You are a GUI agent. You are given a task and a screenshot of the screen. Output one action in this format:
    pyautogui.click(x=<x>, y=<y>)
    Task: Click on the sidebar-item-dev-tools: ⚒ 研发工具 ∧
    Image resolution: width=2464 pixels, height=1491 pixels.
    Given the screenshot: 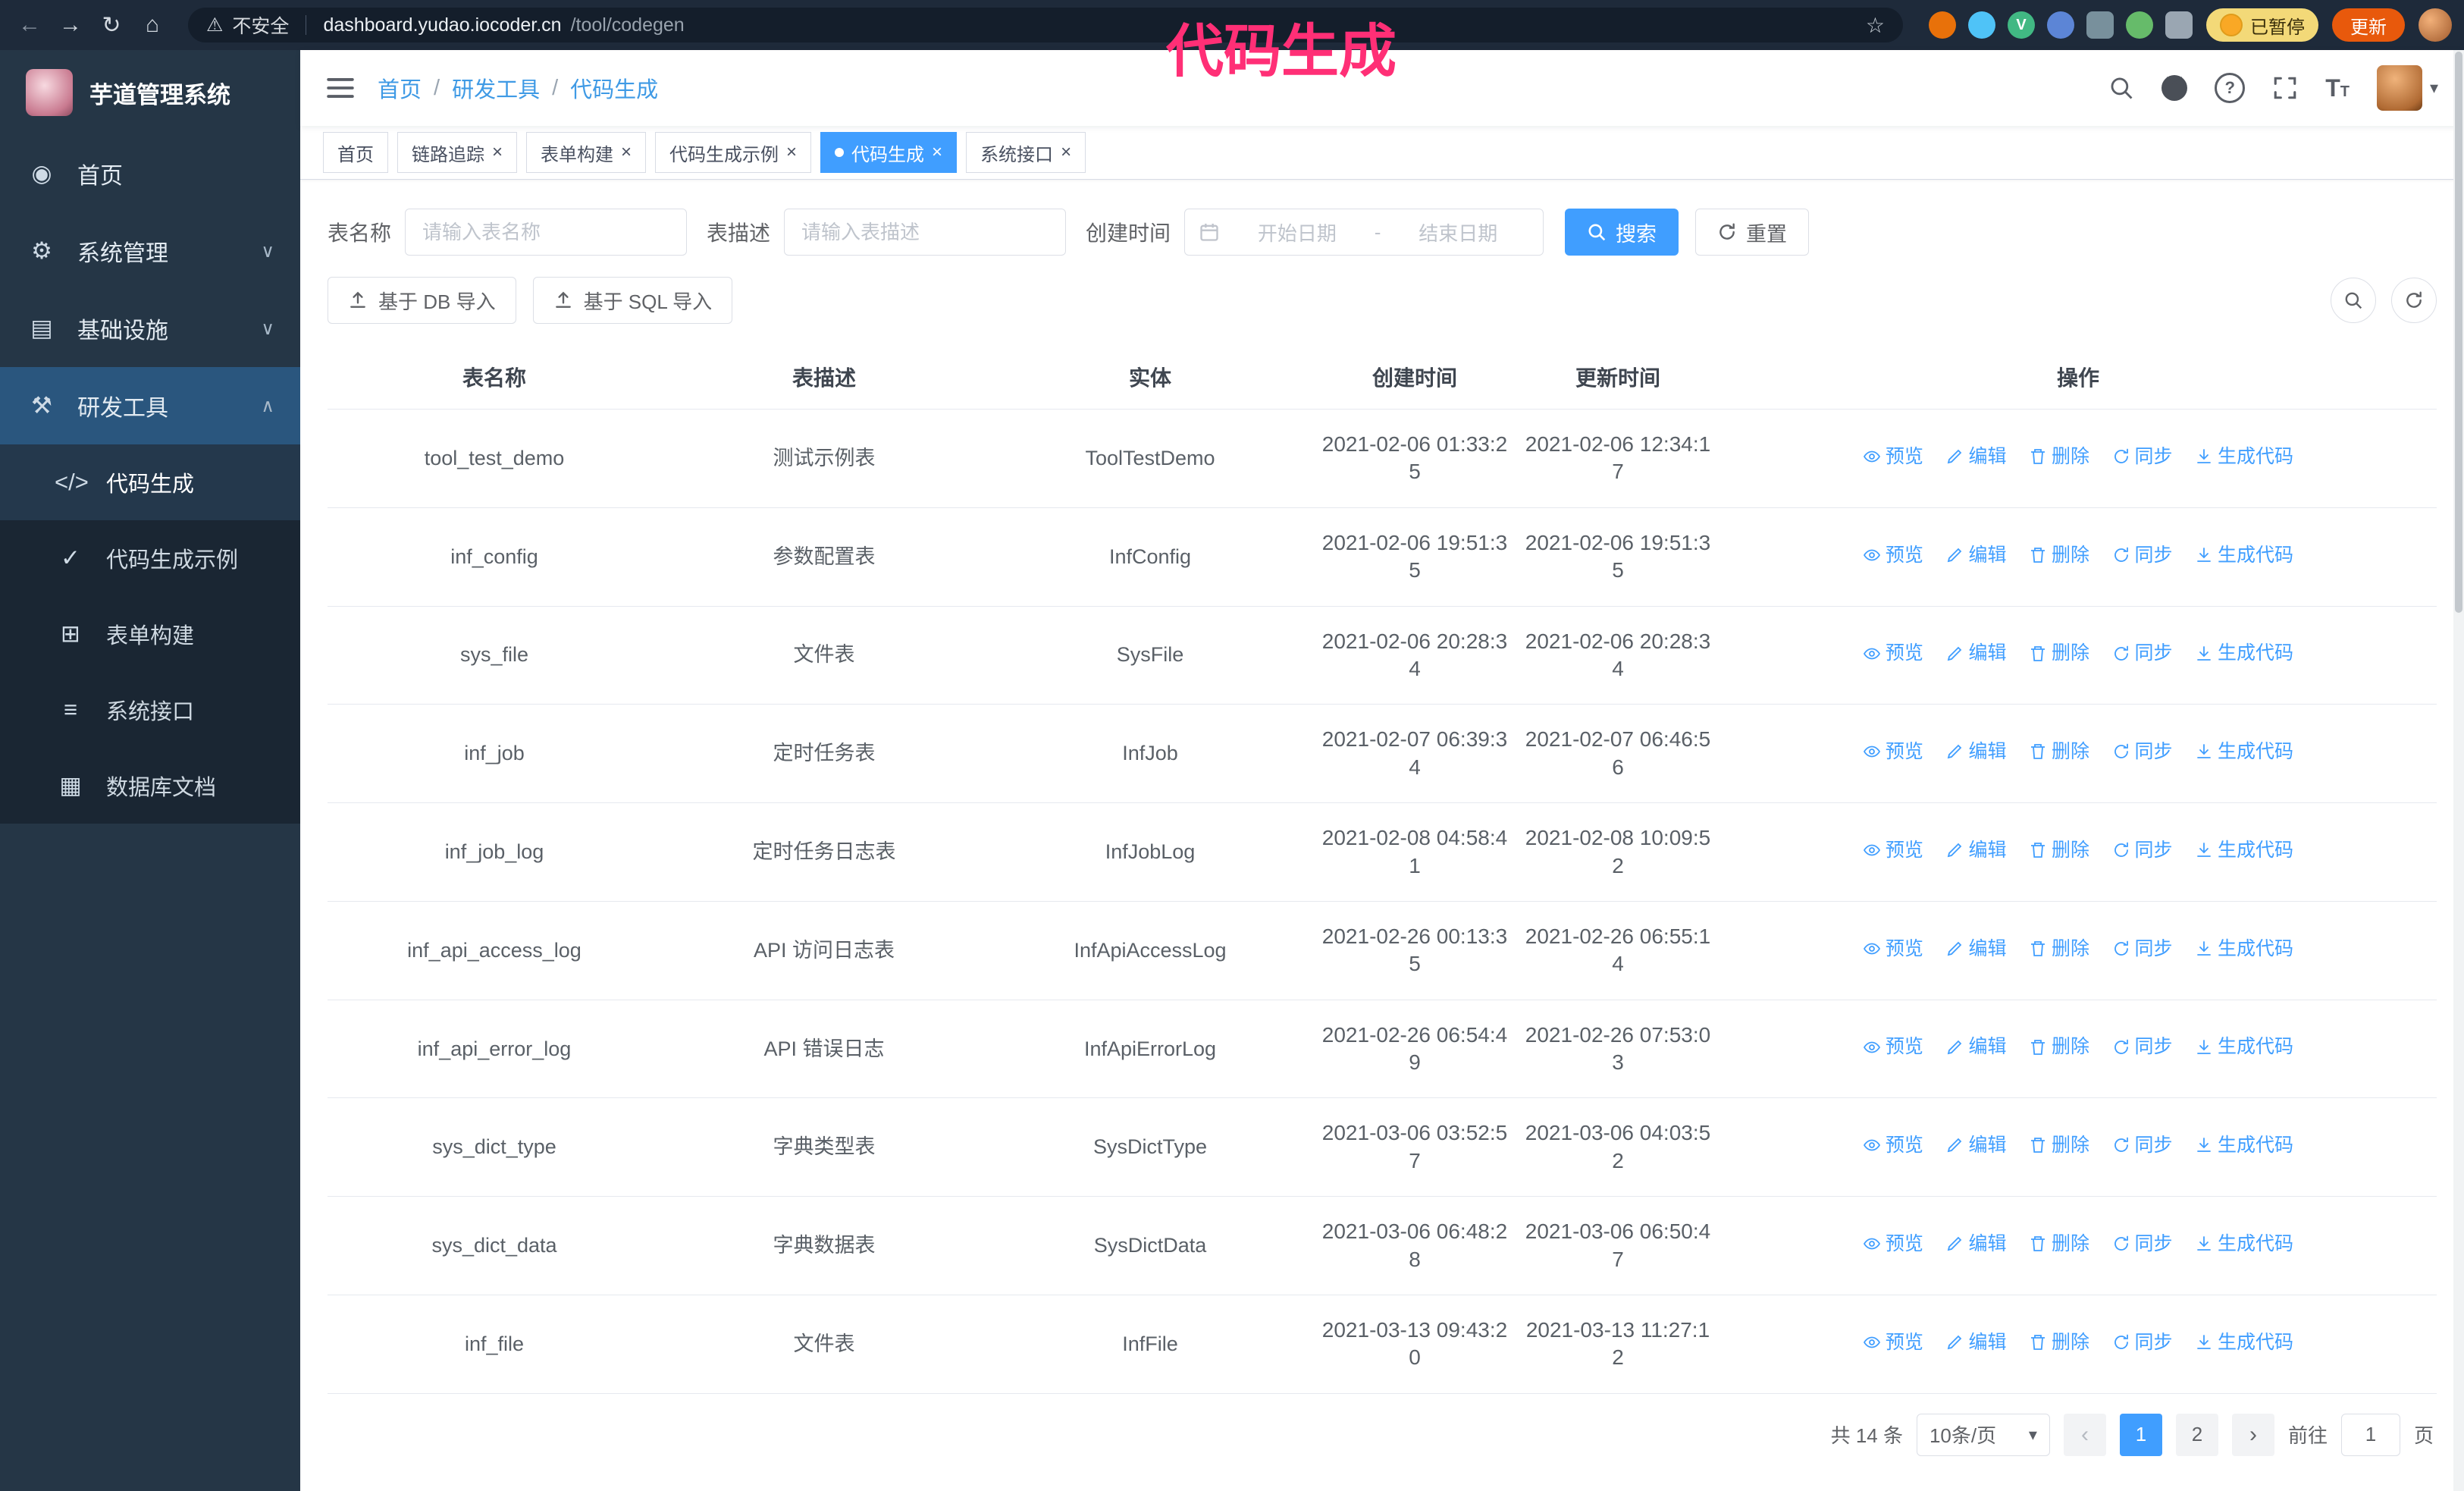 What is the action you would take?
    pyautogui.click(x=150, y=405)
    